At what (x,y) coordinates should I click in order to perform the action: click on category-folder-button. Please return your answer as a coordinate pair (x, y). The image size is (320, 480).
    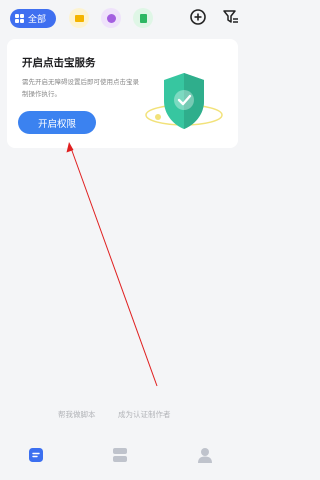
    Looking at the image, I should click on (79, 18).